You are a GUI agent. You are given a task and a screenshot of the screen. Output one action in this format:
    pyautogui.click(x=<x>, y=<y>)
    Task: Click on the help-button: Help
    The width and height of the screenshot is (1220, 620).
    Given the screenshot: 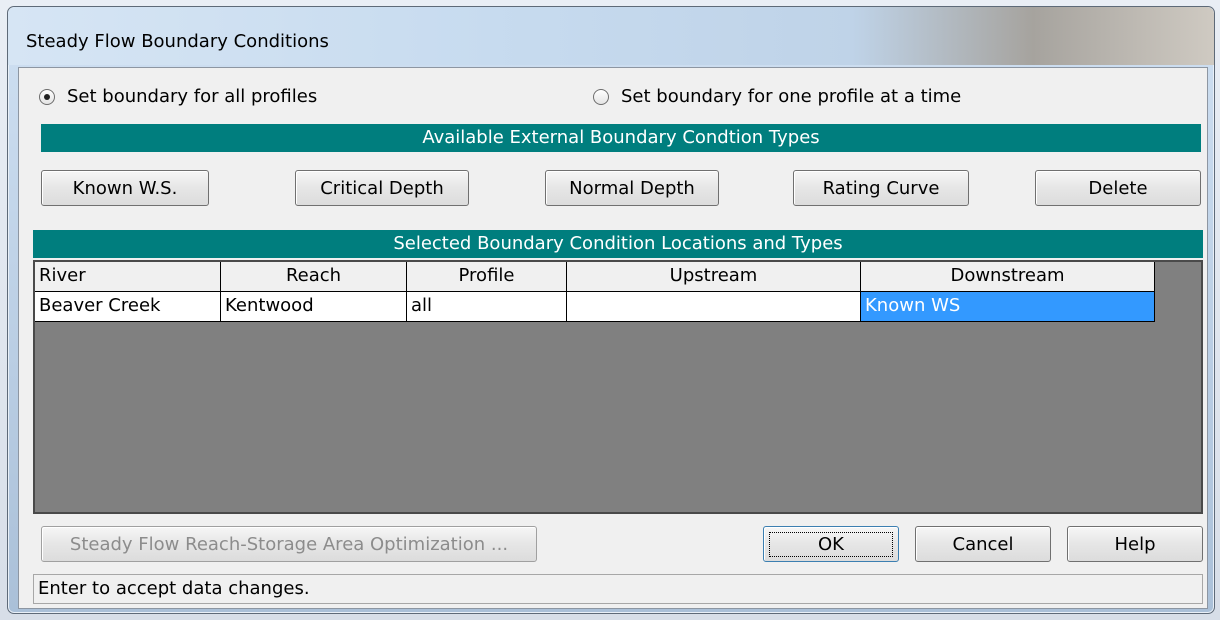 What is the action you would take?
    pyautogui.click(x=1135, y=544)
    